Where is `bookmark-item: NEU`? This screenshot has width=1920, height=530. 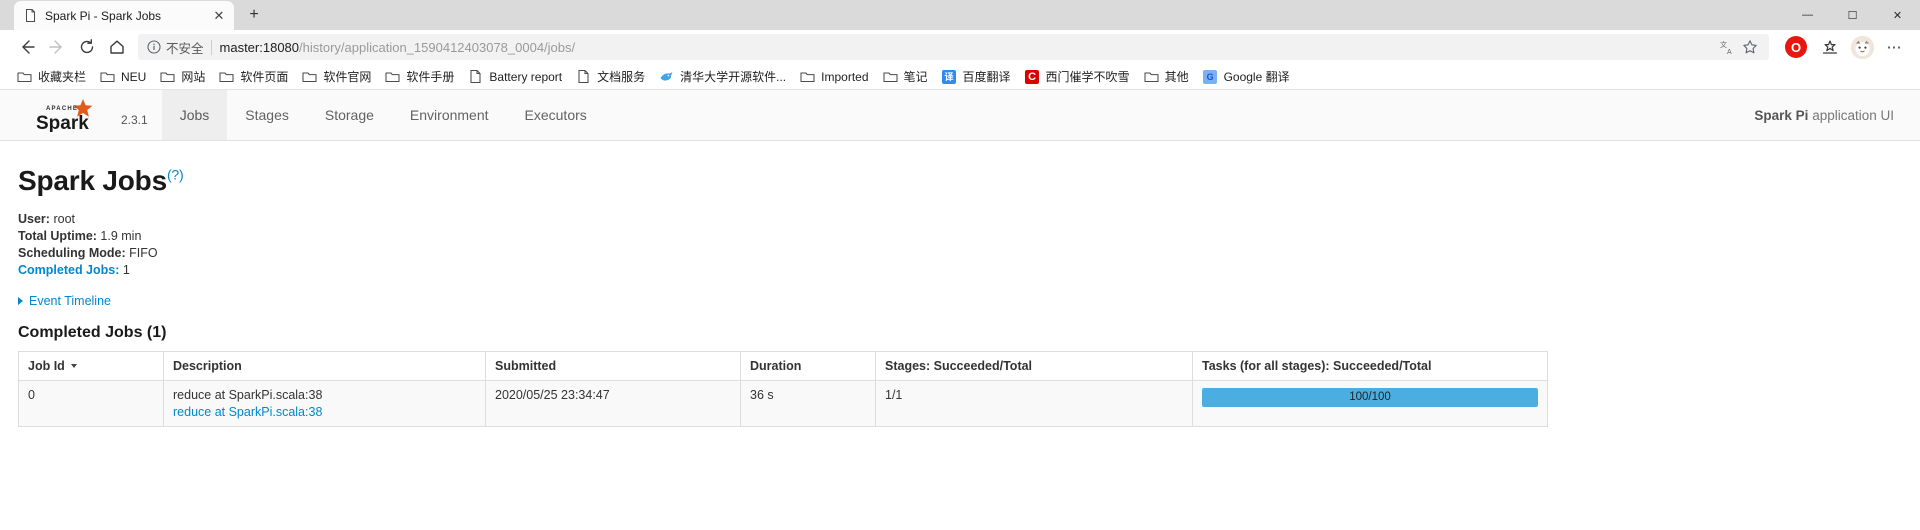 bookmark-item: NEU is located at coordinates (123, 77).